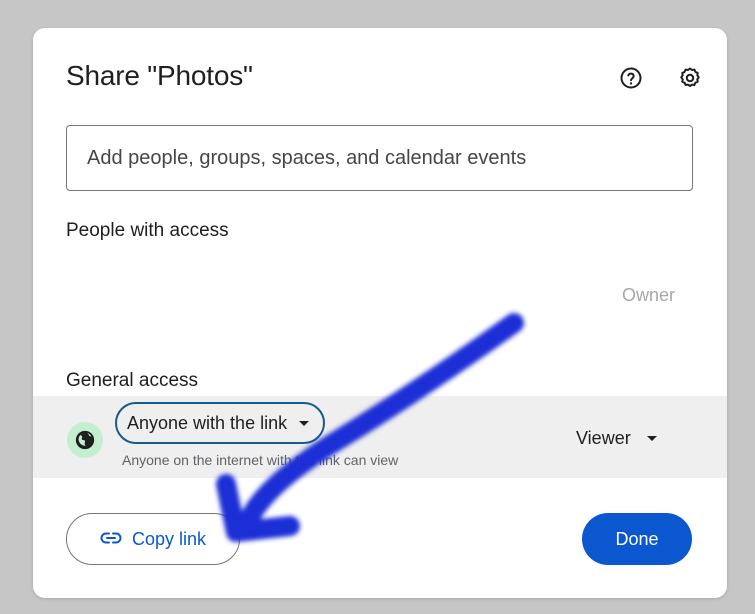  Describe the element at coordinates (132, 380) in the screenshot. I see `general-access-heading: General access` at that location.